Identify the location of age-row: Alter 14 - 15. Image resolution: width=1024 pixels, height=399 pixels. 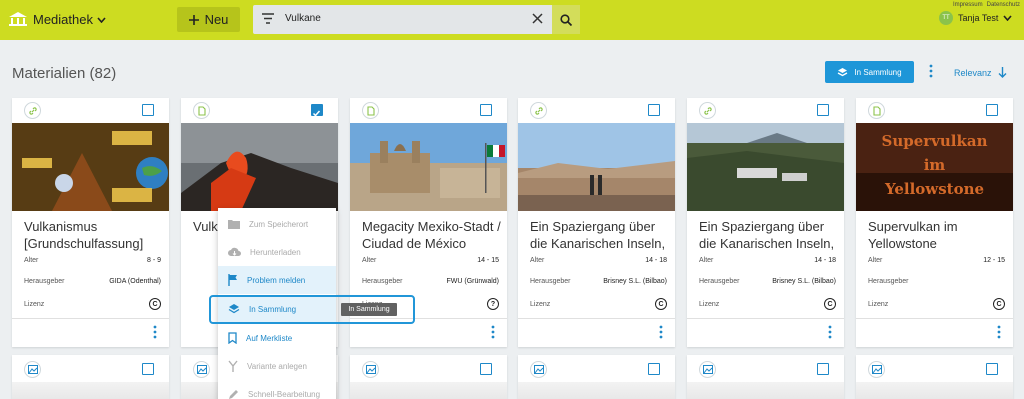
(430, 260).